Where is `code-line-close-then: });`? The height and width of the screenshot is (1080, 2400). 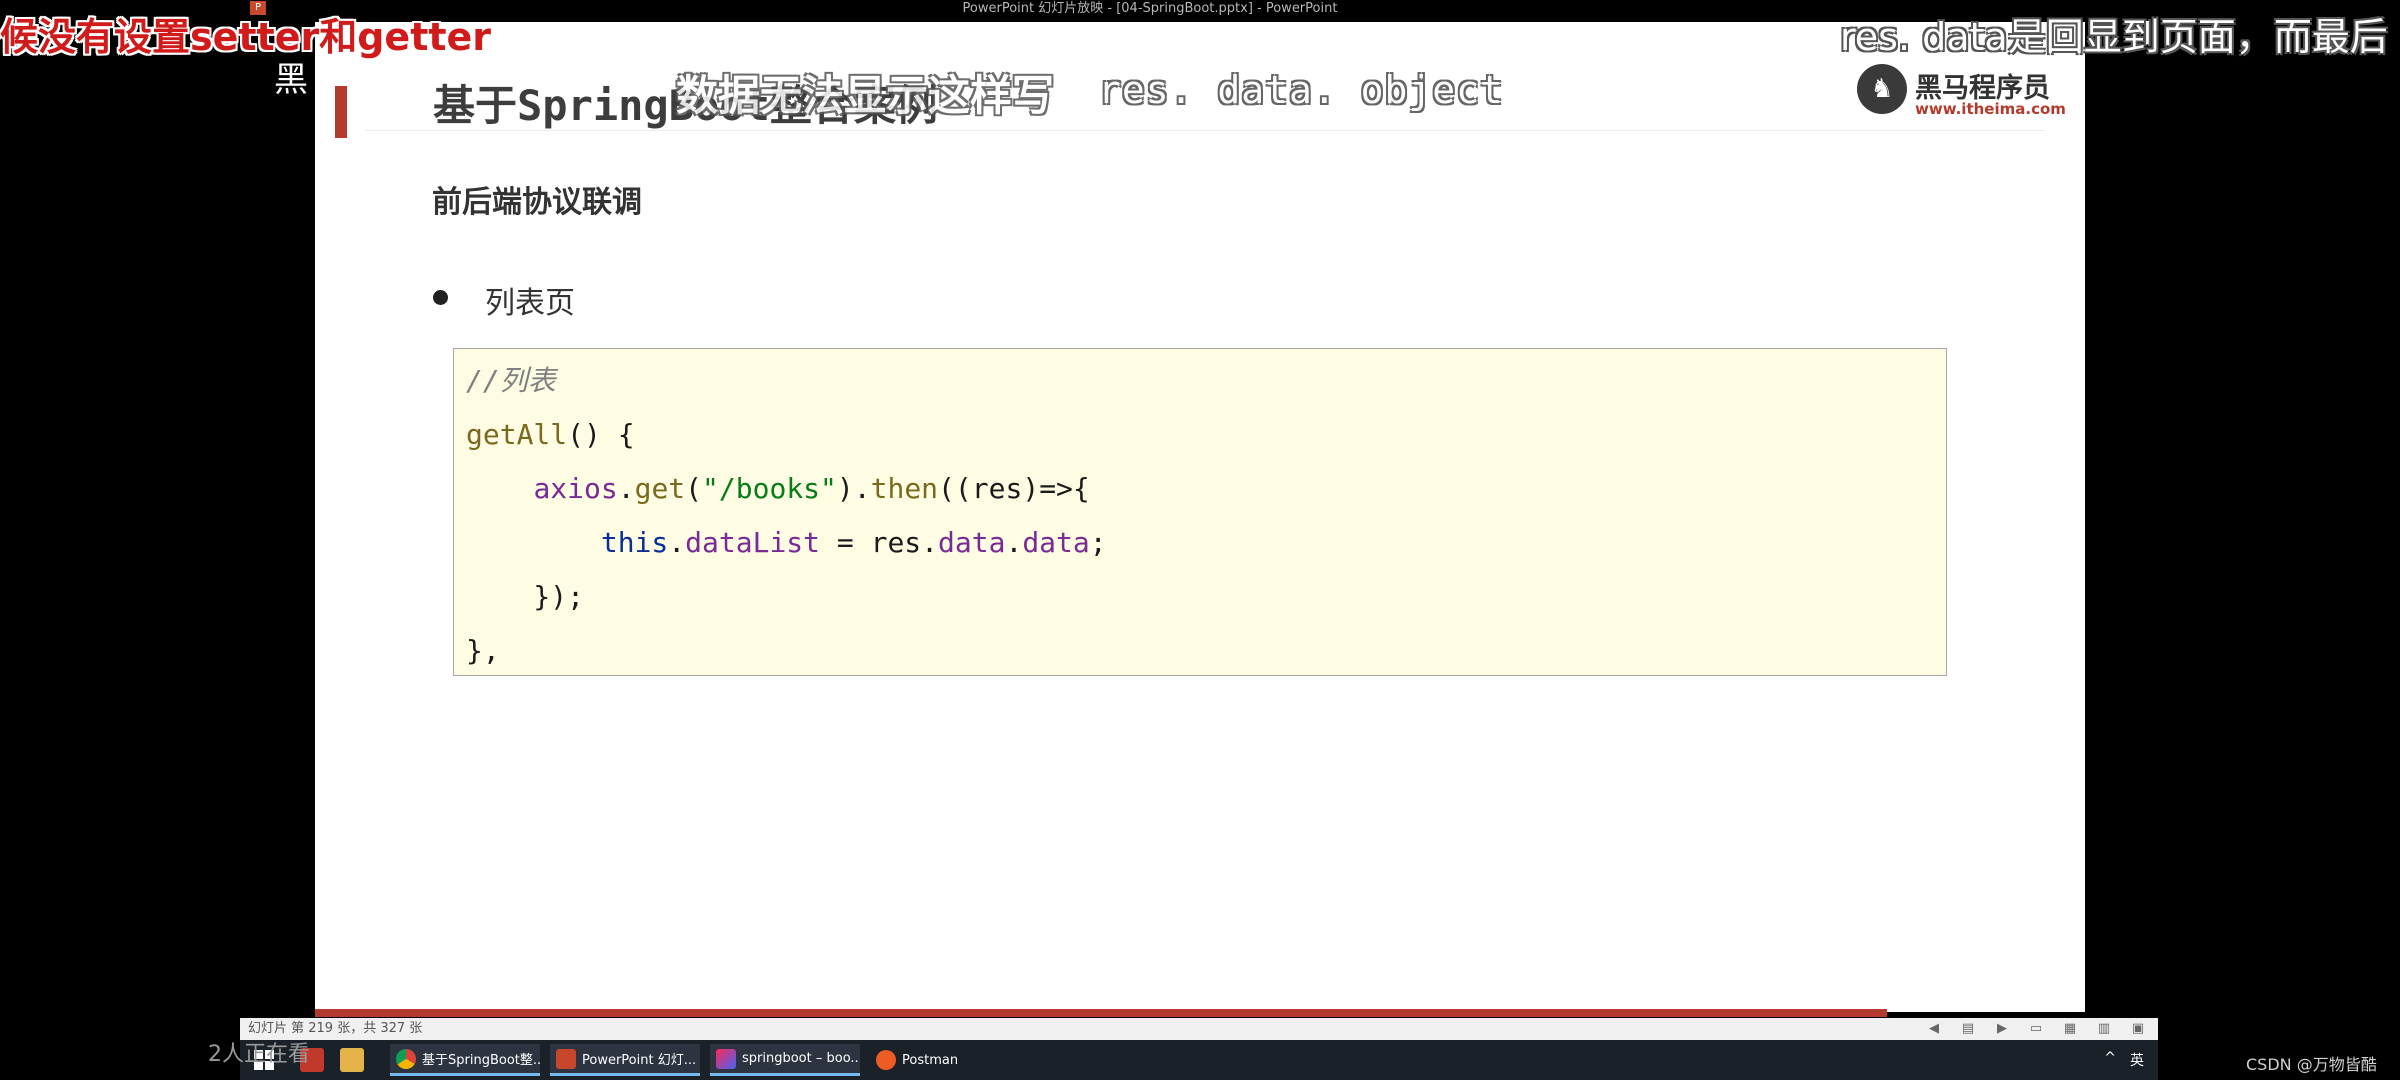
code-line-close-then: }); is located at coordinates (525, 596).